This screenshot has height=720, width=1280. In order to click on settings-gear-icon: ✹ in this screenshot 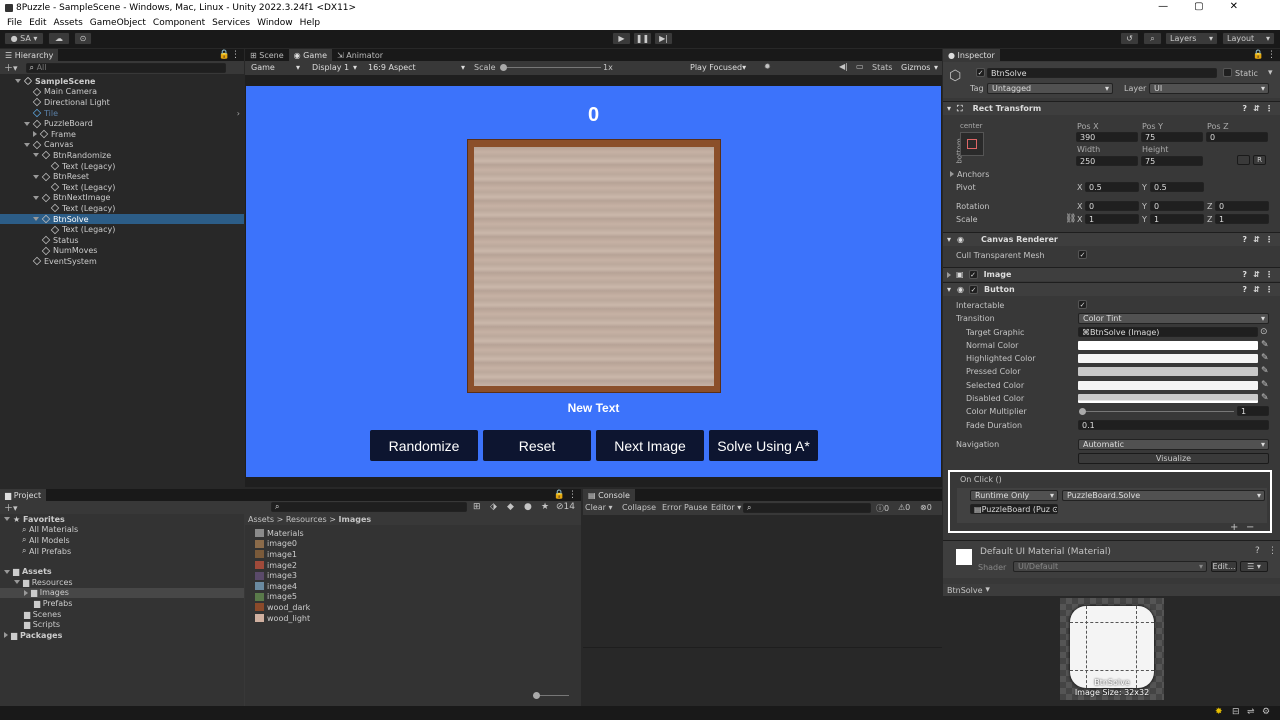, I will do `click(767, 66)`.